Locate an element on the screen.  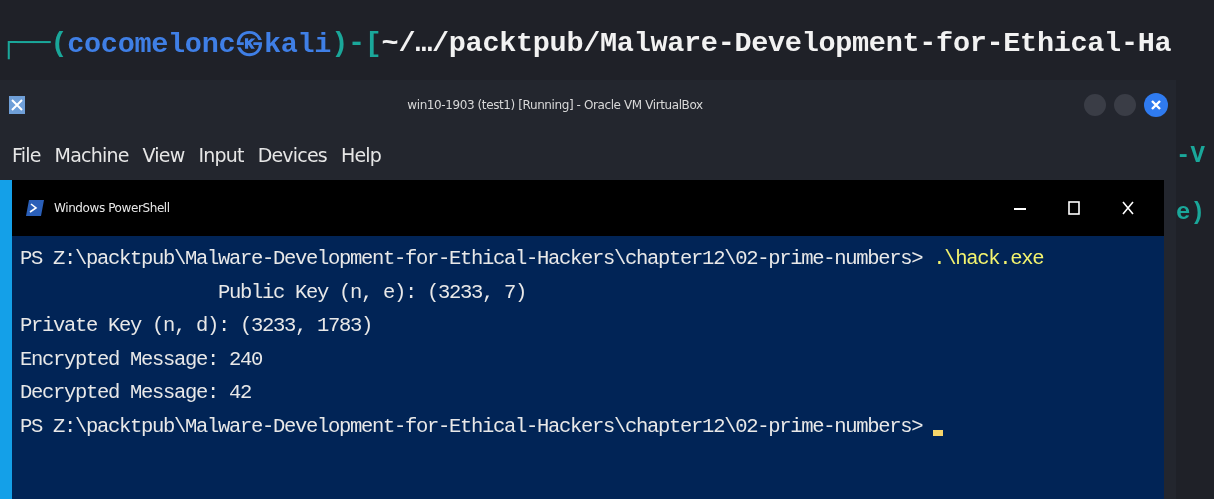
powershell-icon is located at coordinates (35, 208).